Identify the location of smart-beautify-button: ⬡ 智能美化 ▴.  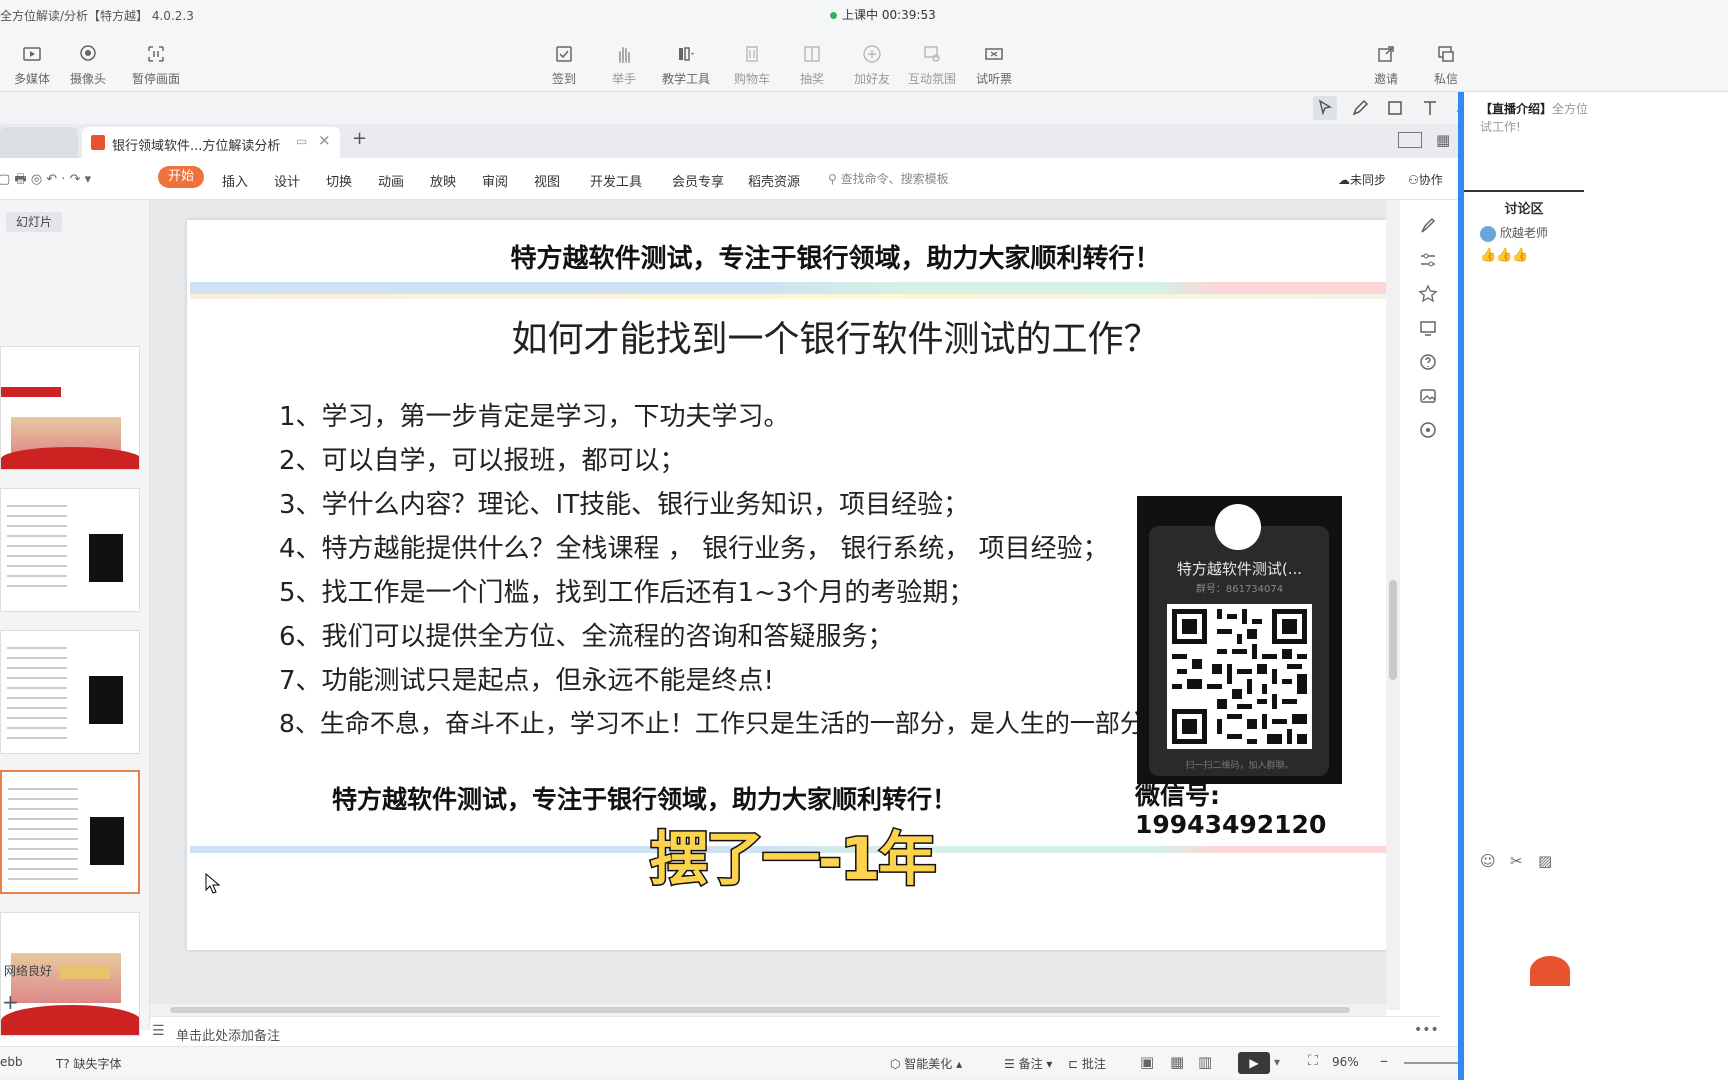
(926, 1063).